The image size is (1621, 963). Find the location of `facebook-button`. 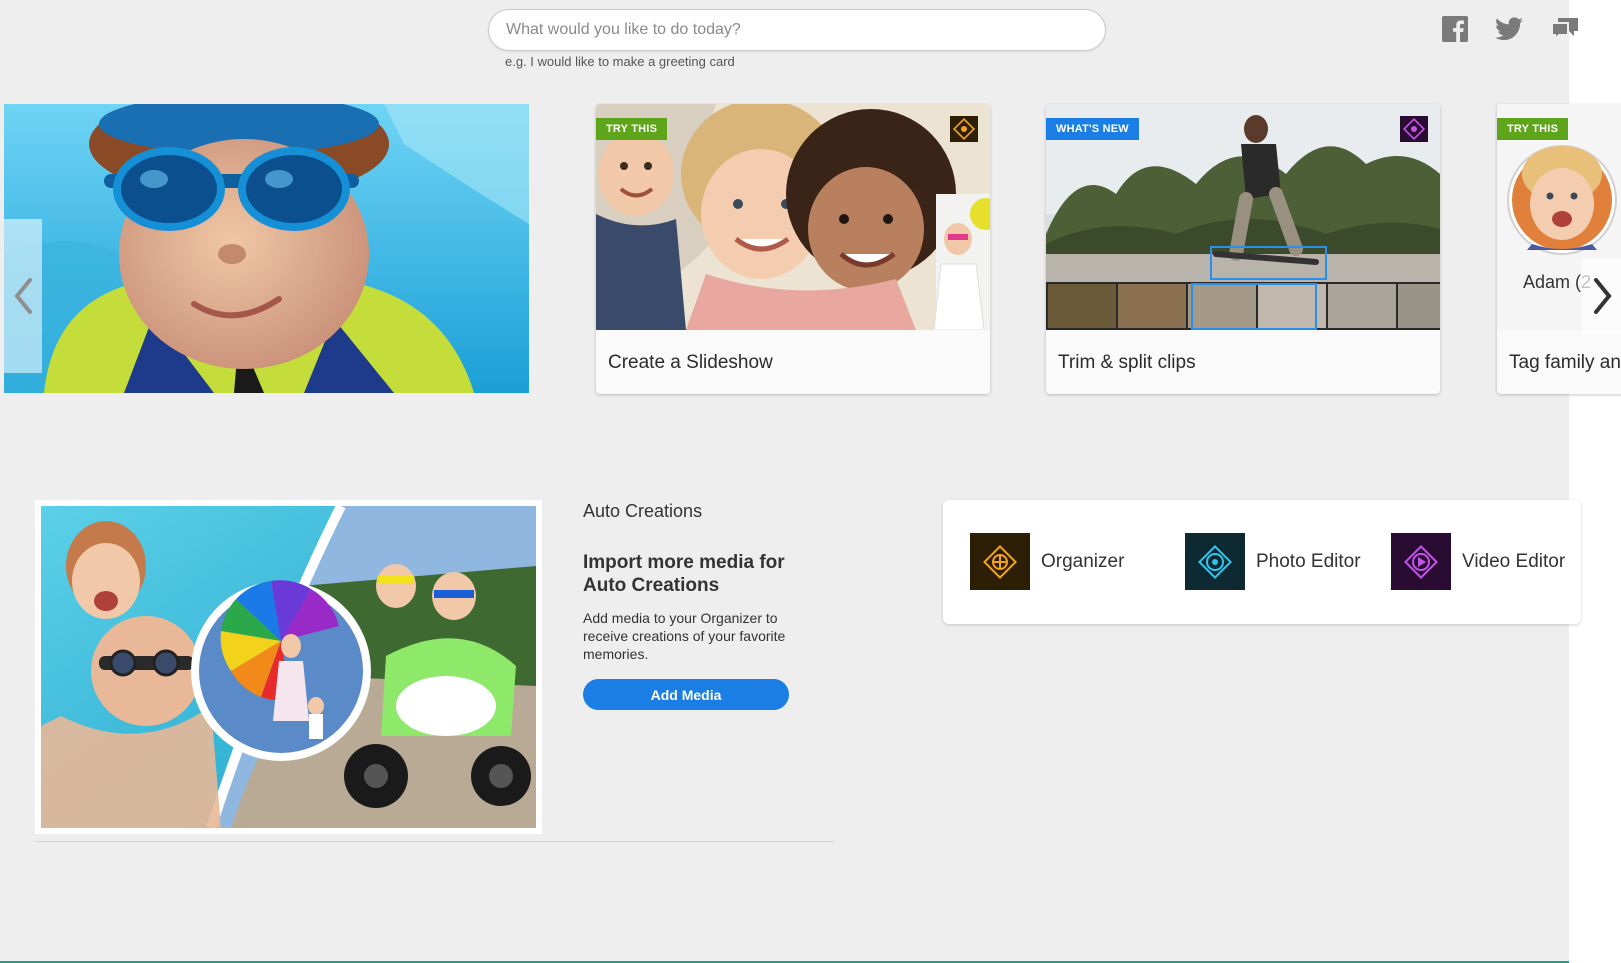

facebook-button is located at coordinates (1455, 29).